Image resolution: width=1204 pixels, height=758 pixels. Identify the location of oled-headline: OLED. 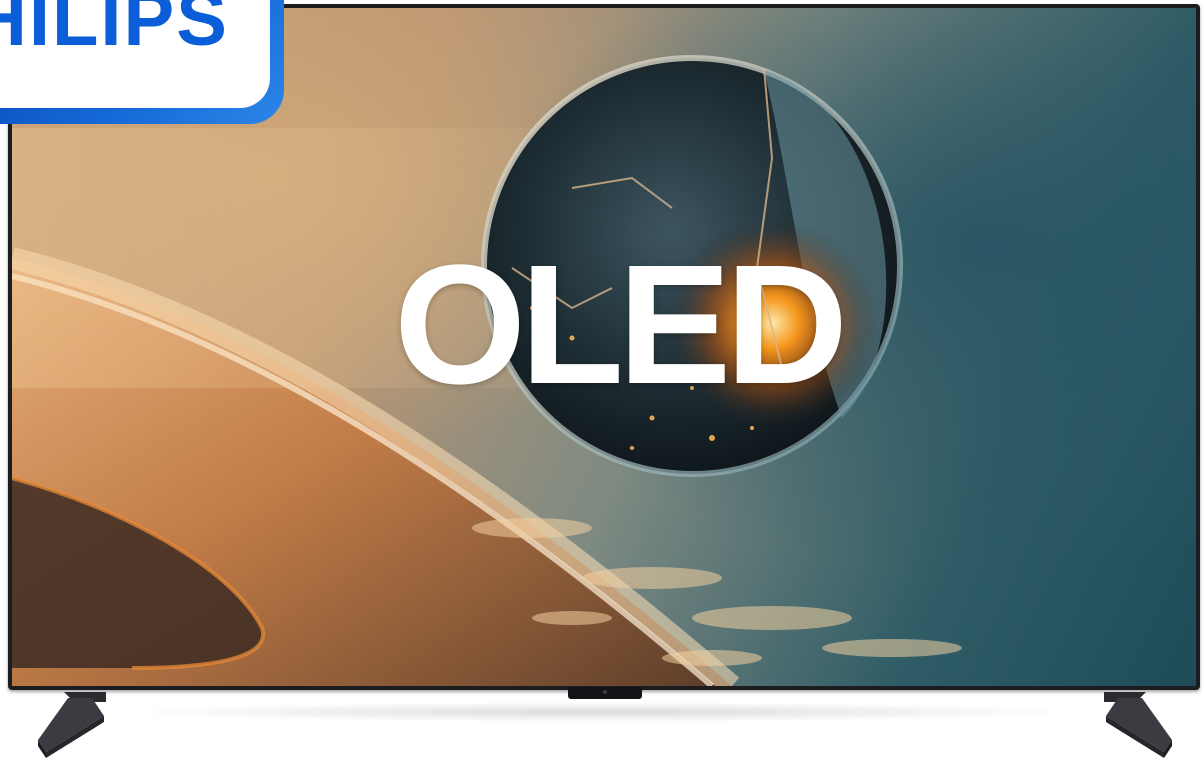
(620, 325).